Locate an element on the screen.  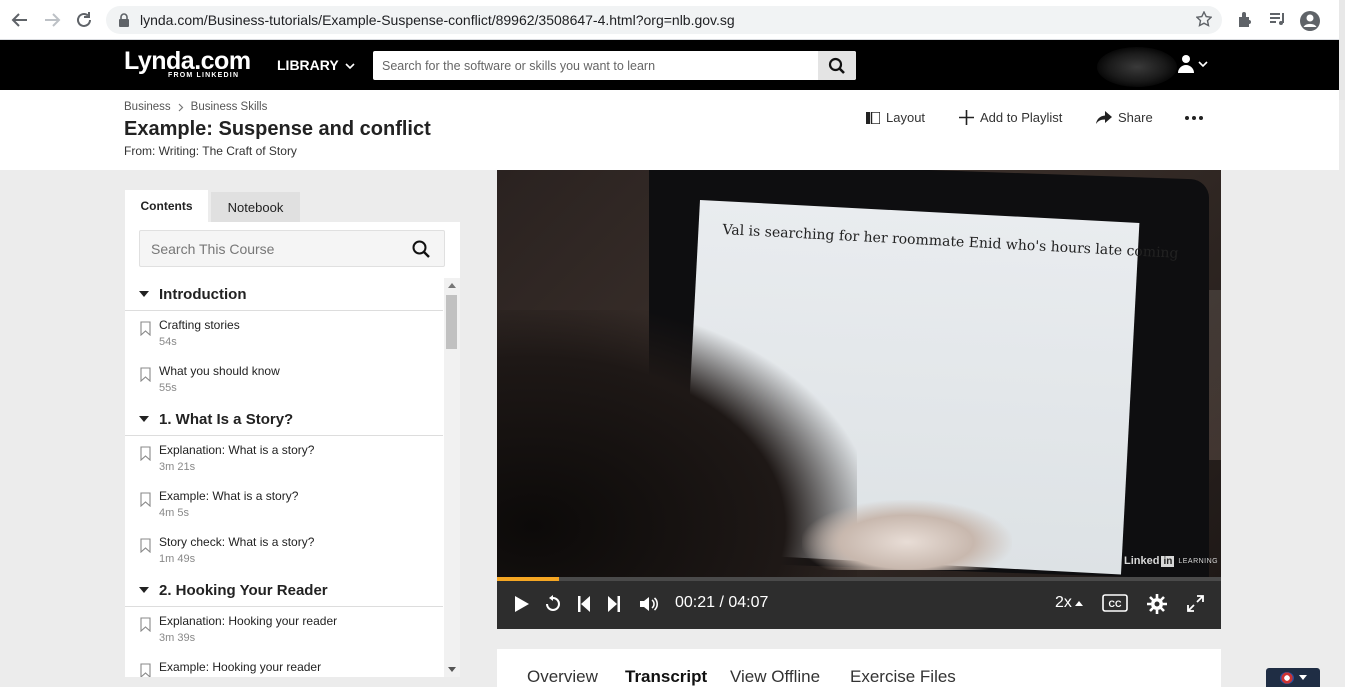
contents-scrollbar is located at coordinates (452, 477).